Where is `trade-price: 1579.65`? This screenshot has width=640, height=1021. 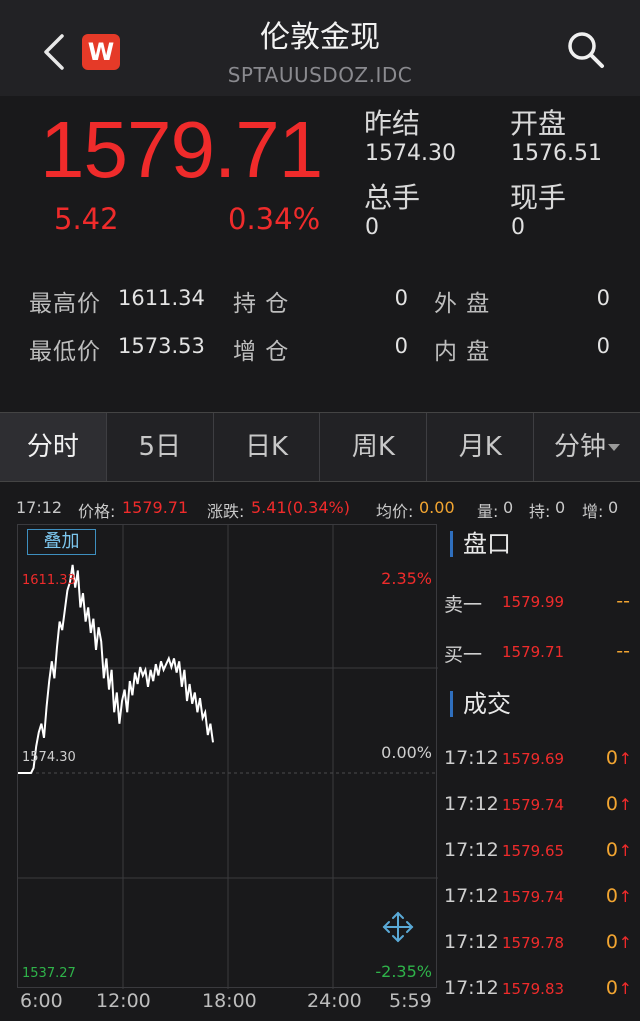
trade-price: 1579.65 is located at coordinates (533, 851).